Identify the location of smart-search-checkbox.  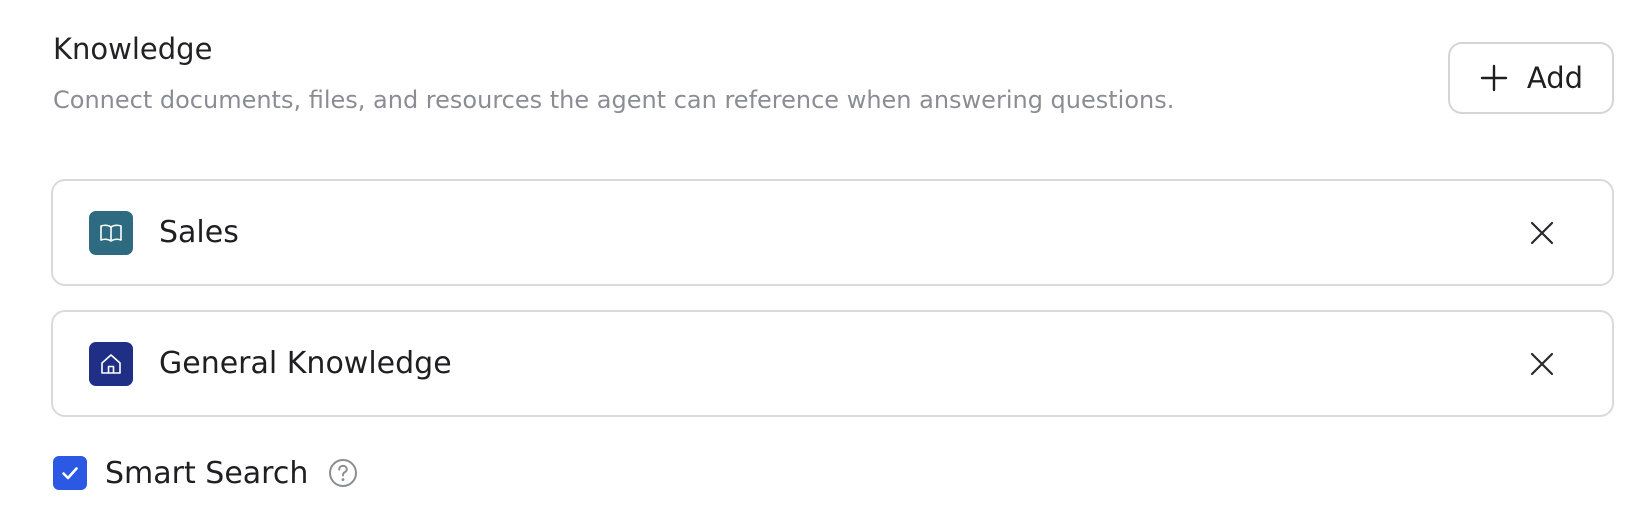
(70, 473).